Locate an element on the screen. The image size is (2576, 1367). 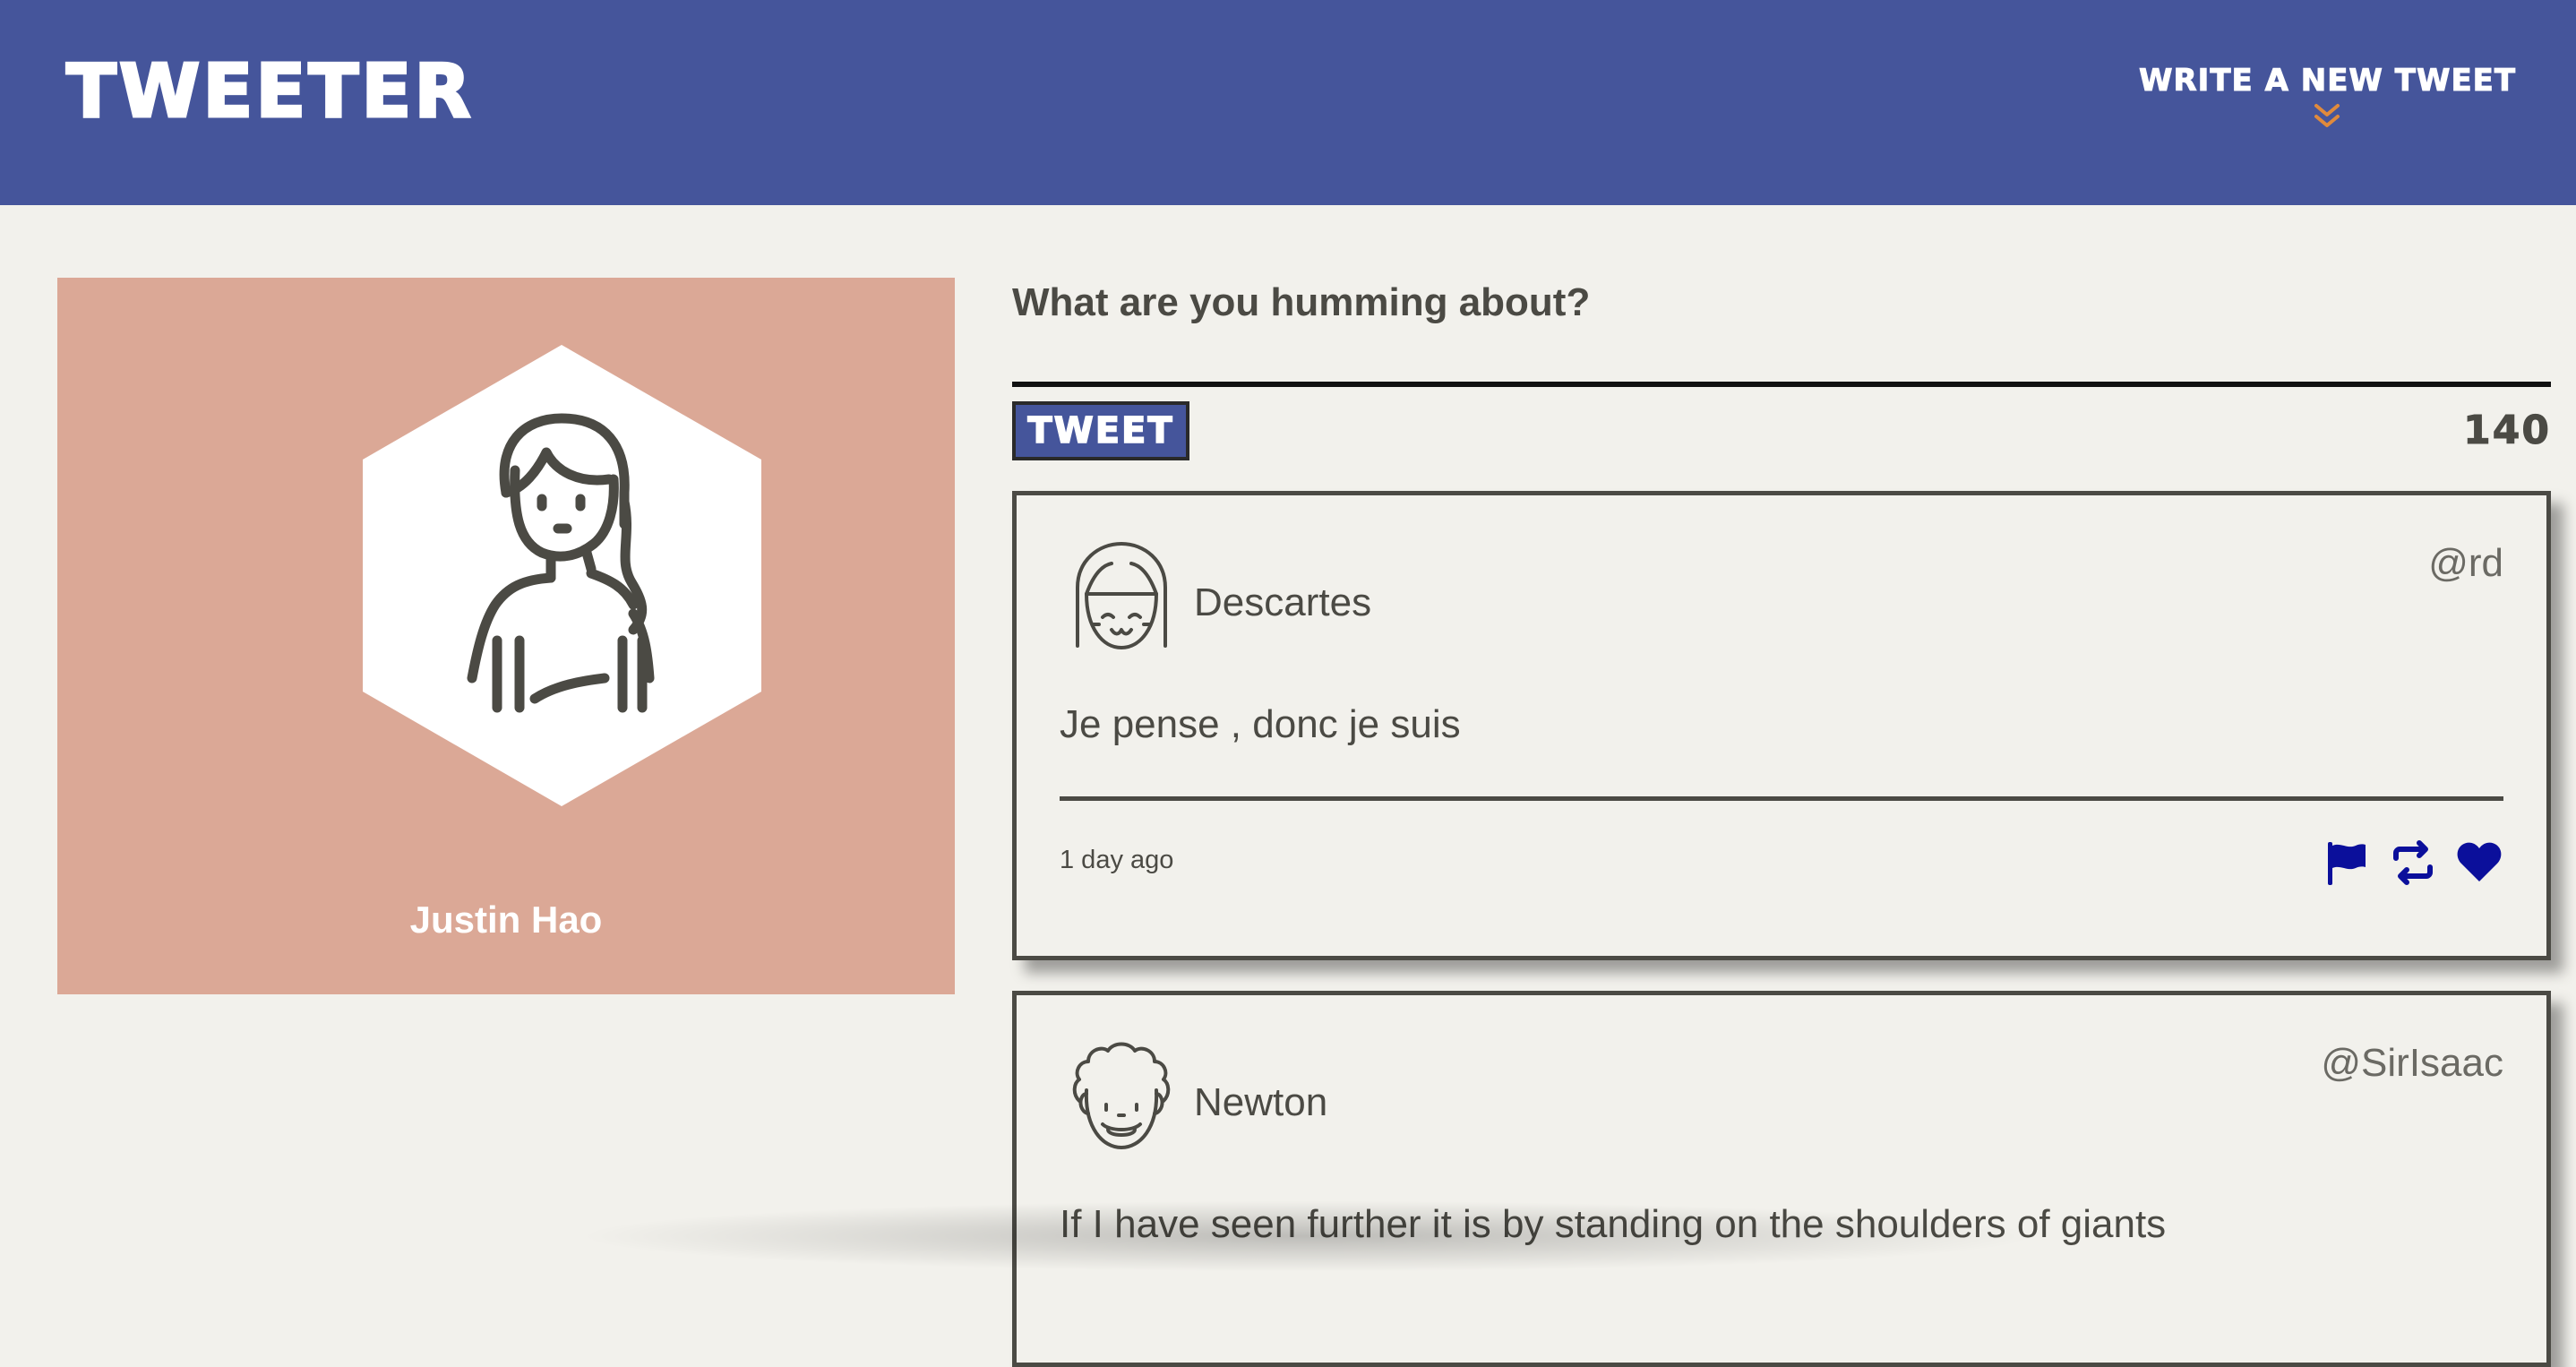
girl-bangs-avatar-icon is located at coordinates (1121, 595).